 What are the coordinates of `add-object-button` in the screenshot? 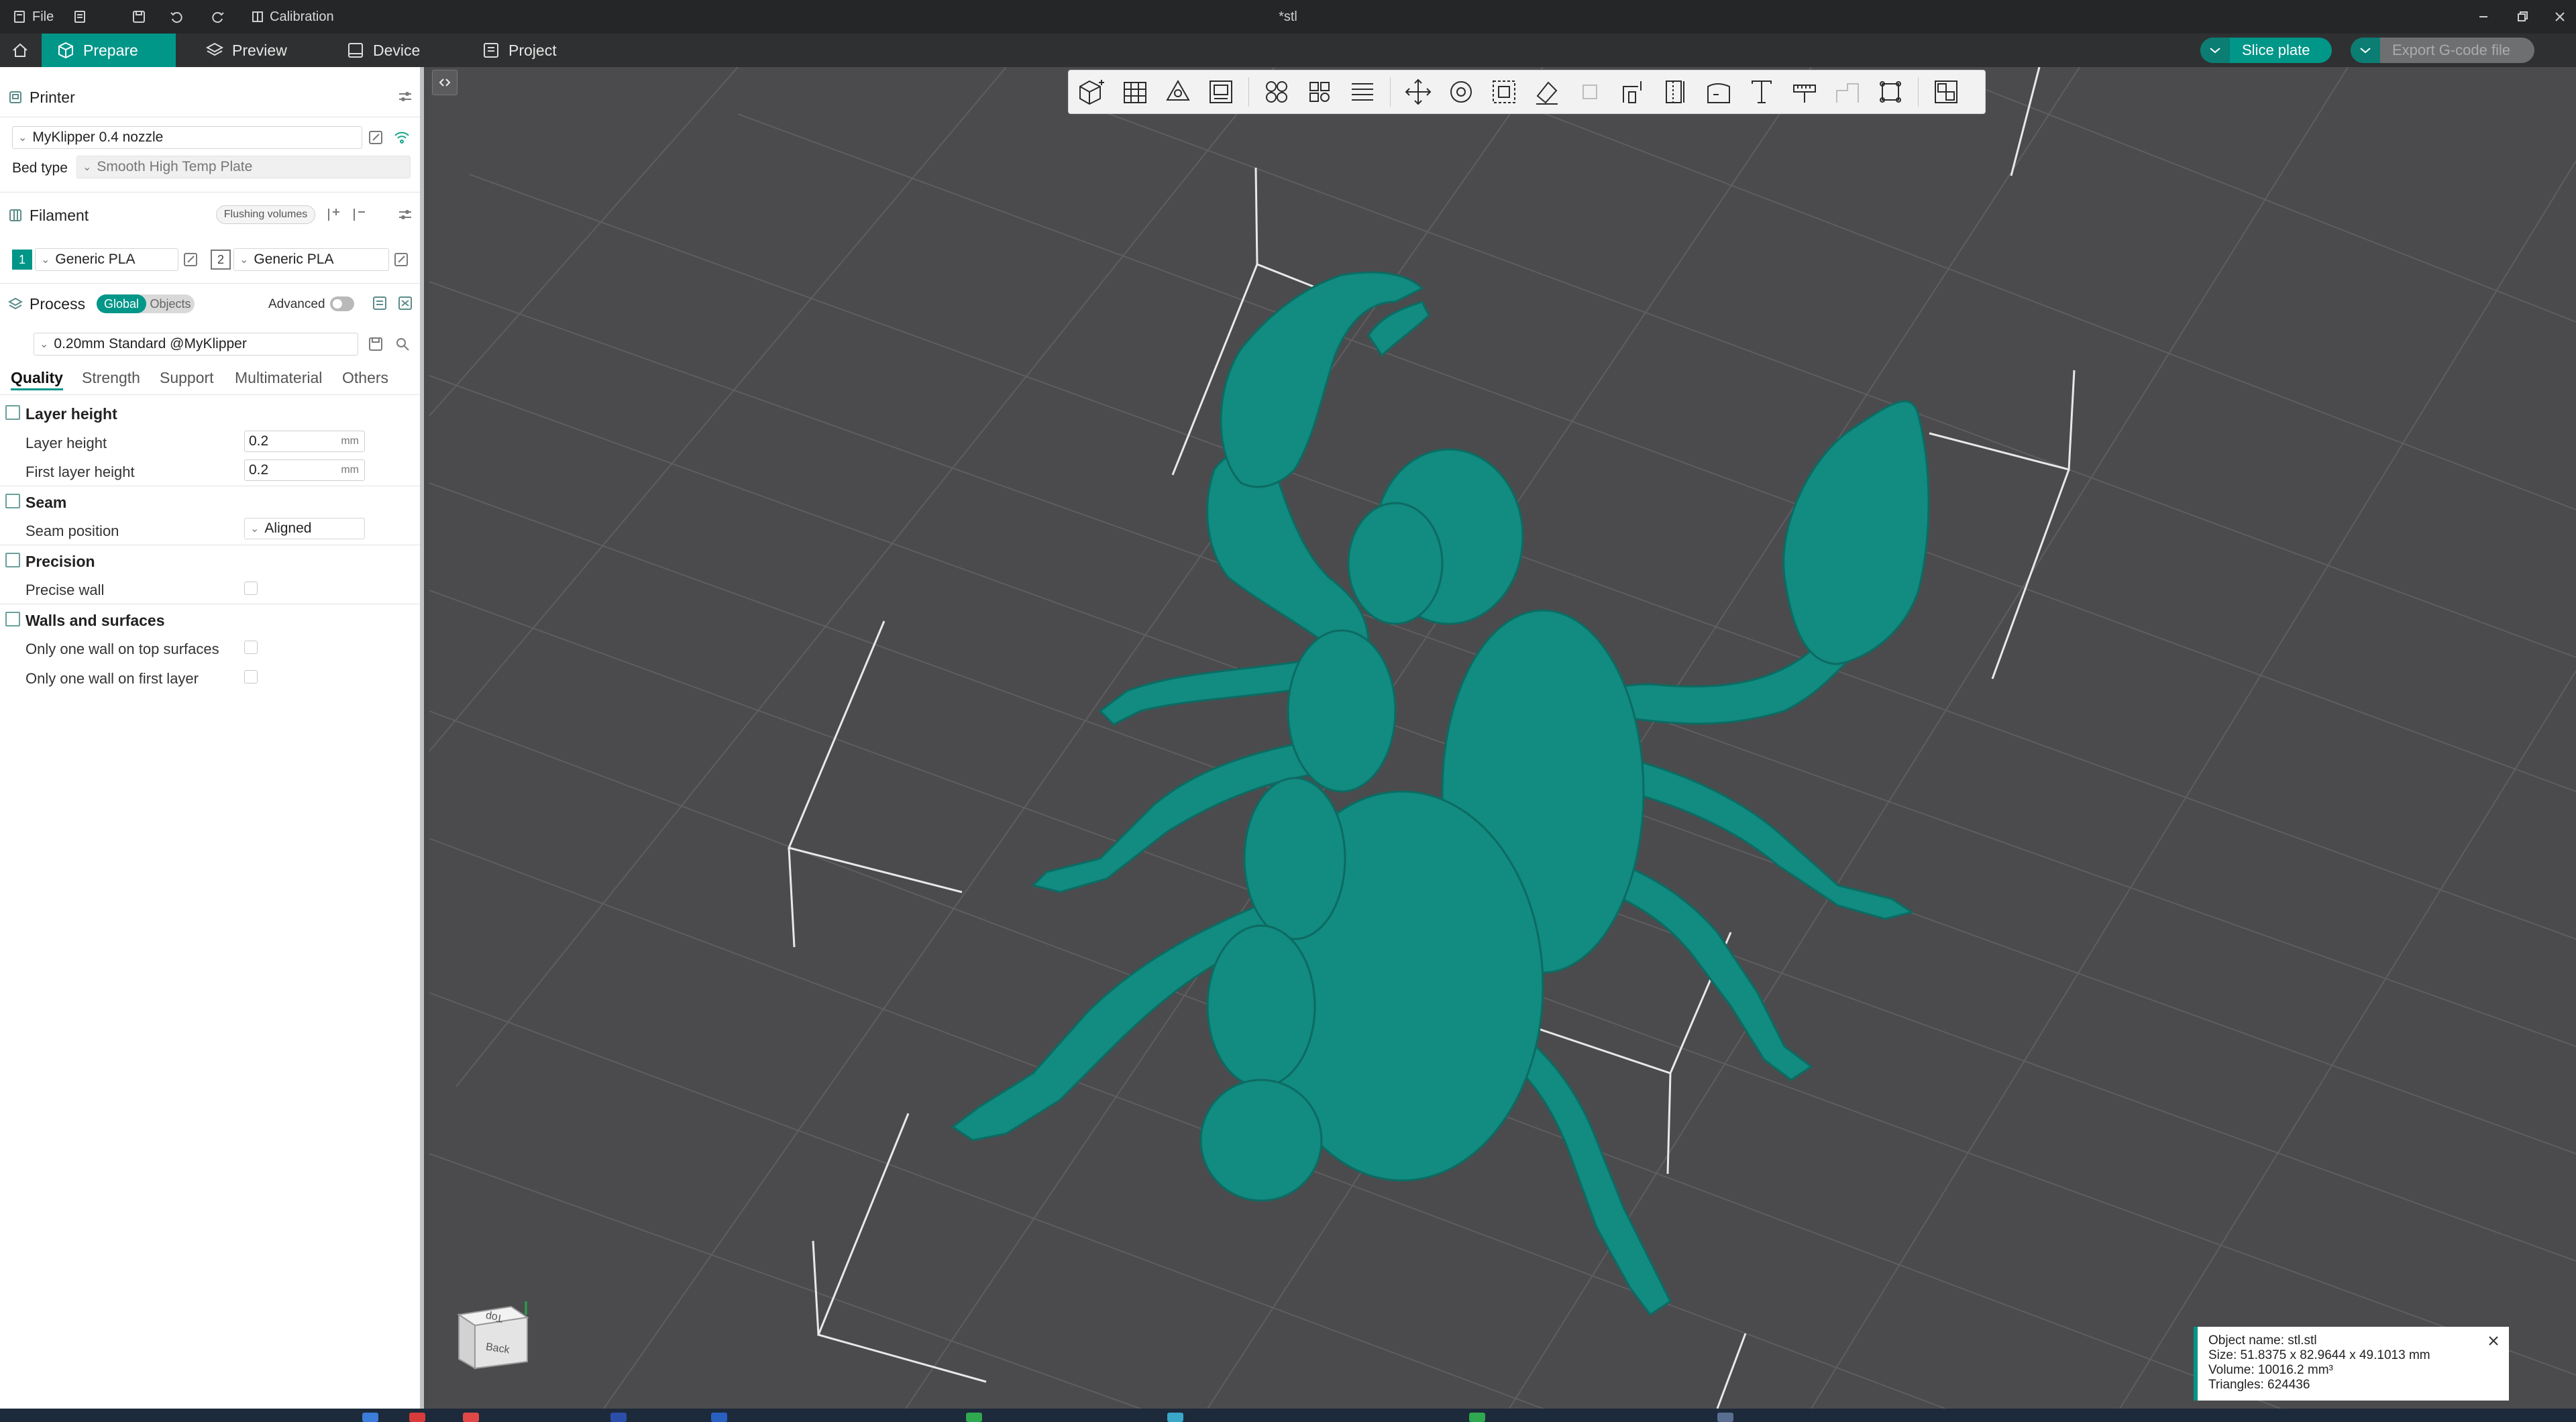 It's located at (1092, 92).